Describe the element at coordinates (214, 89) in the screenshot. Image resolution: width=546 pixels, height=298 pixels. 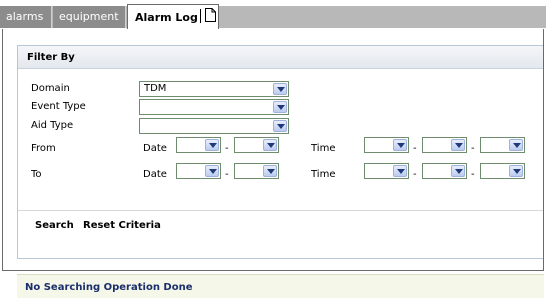
I see `domain-select: TDM` at that location.